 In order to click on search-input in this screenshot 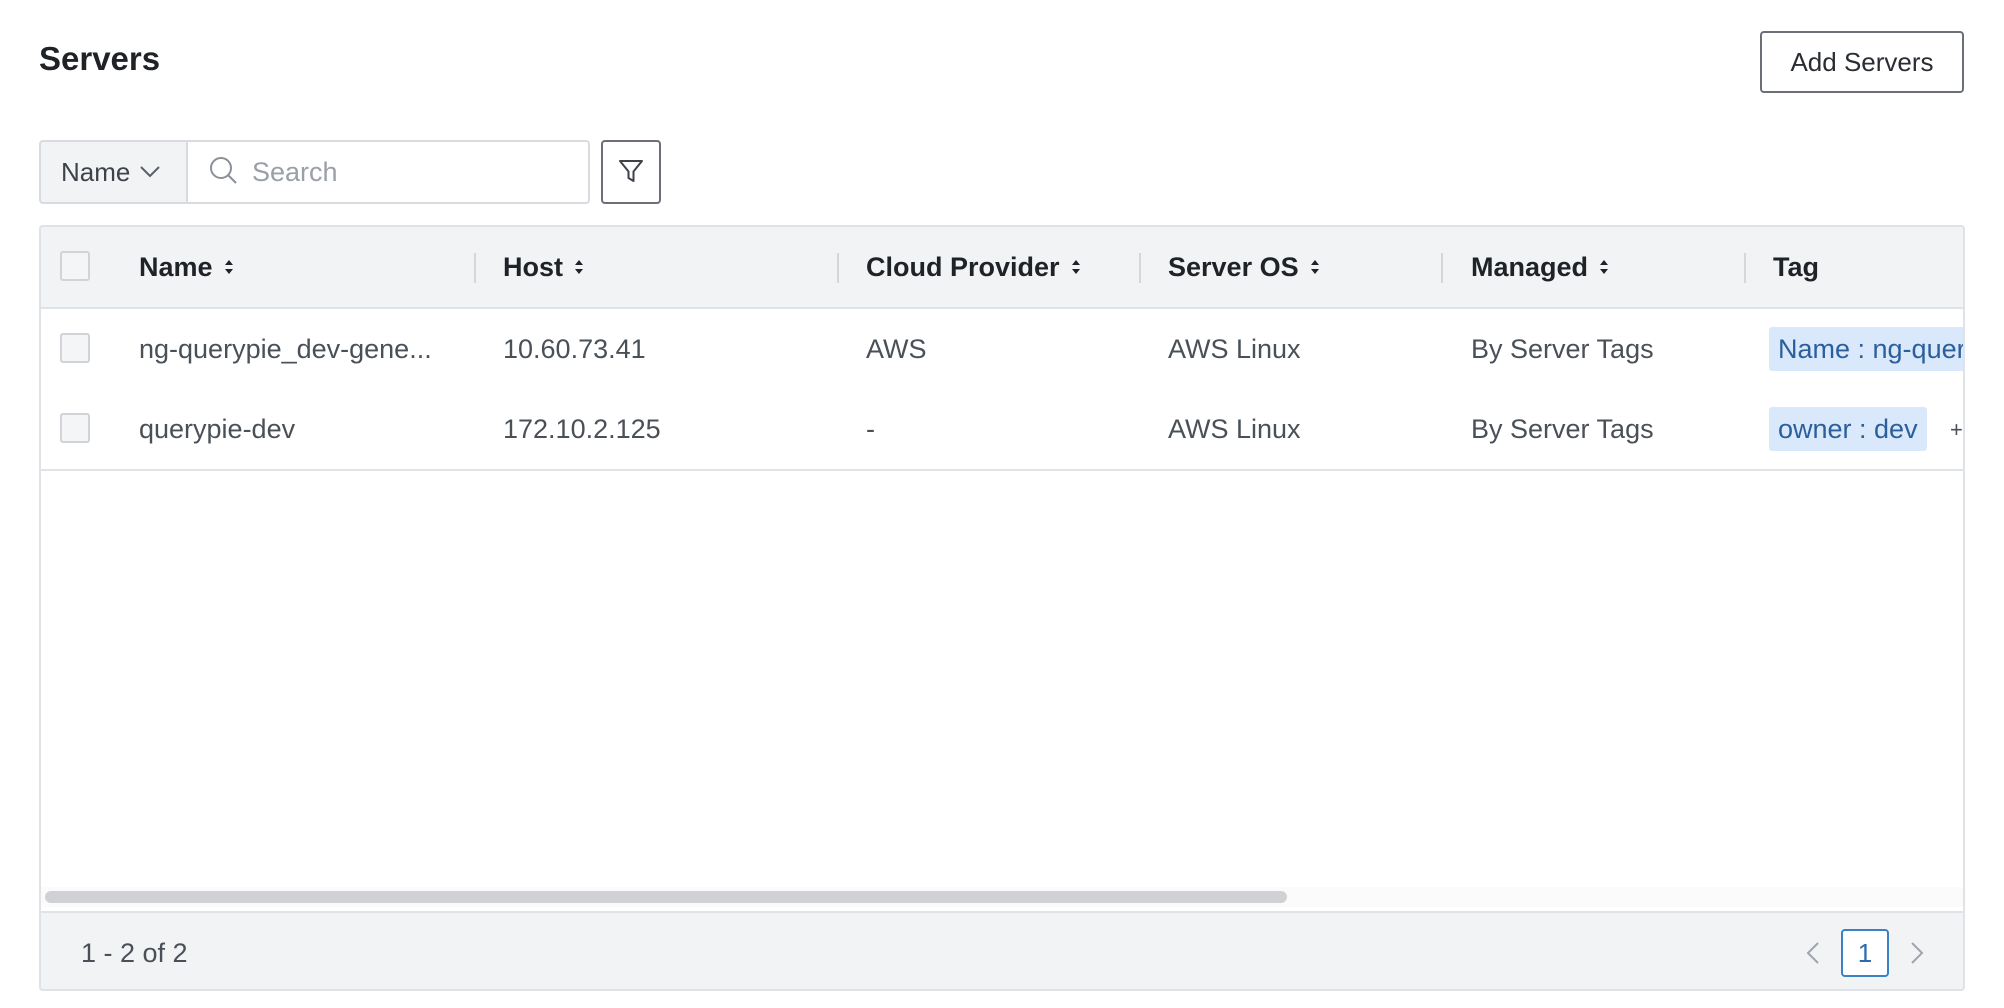, I will do `click(412, 172)`.